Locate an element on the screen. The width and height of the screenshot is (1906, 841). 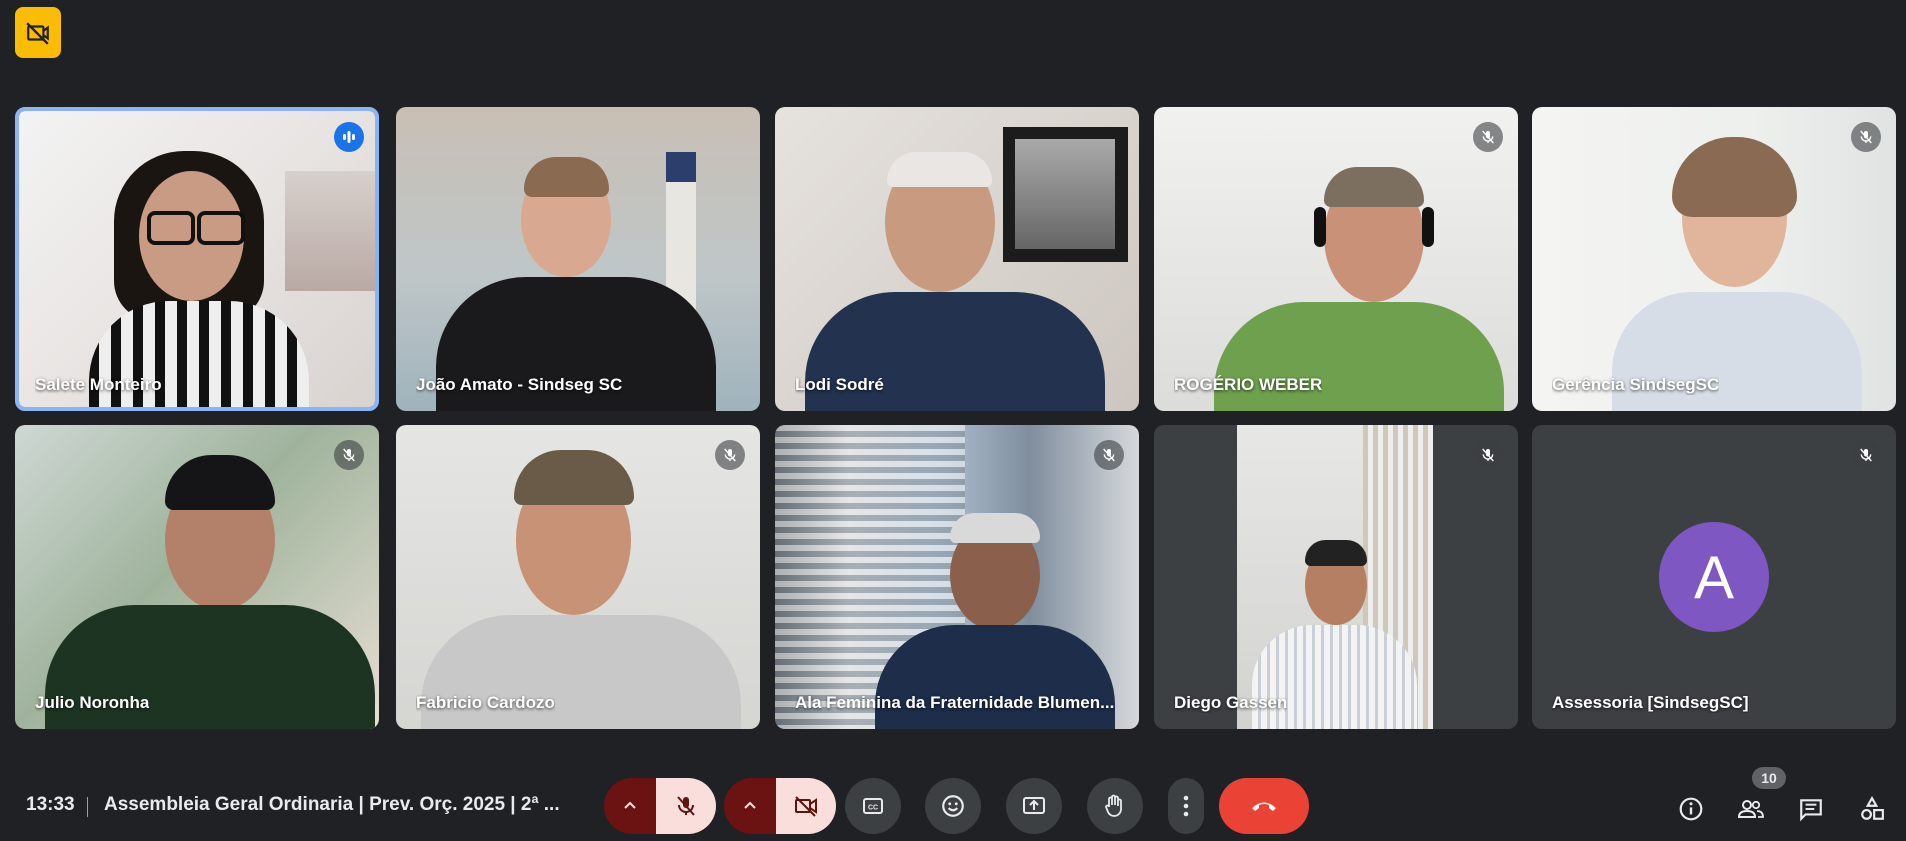
chat-icon is located at coordinates (1811, 810).